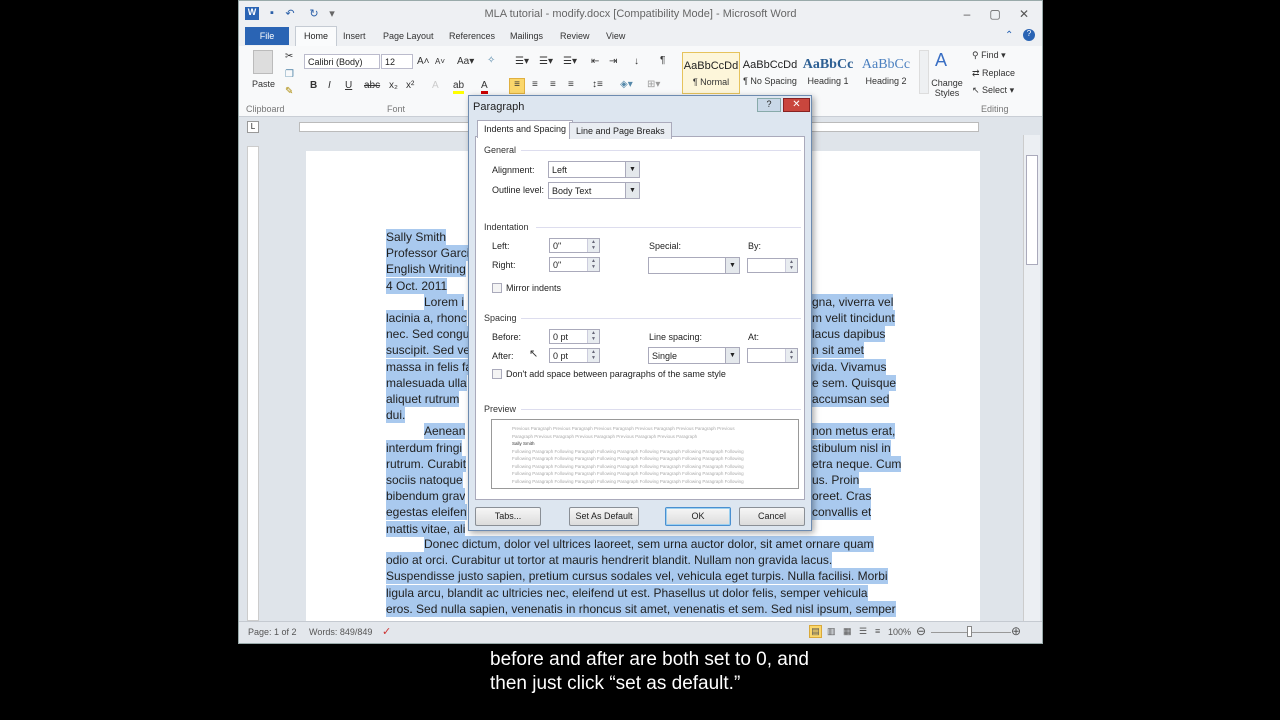  What do you see at coordinates (831, 631) in the screenshot?
I see `full-screen-reading-icon: ▥` at bounding box center [831, 631].